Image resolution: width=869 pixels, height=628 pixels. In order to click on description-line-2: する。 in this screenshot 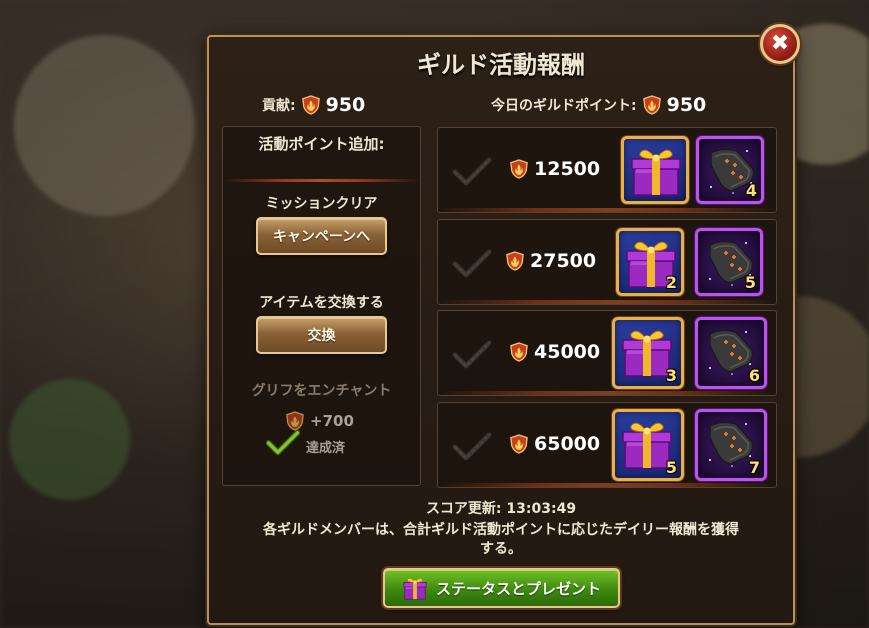, I will do `click(501, 549)`.